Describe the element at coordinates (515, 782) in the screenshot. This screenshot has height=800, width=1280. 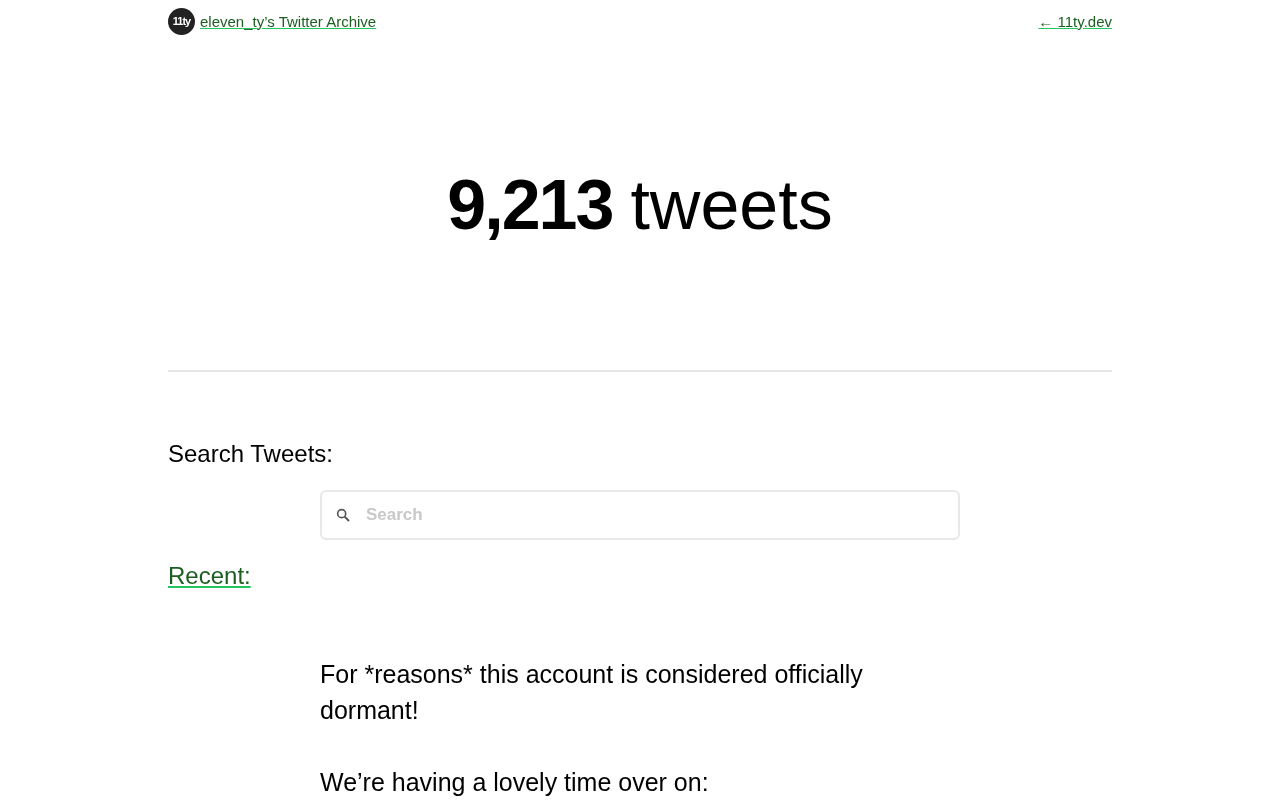
I see `tweet-text: We’re having a lovely time over on:` at that location.